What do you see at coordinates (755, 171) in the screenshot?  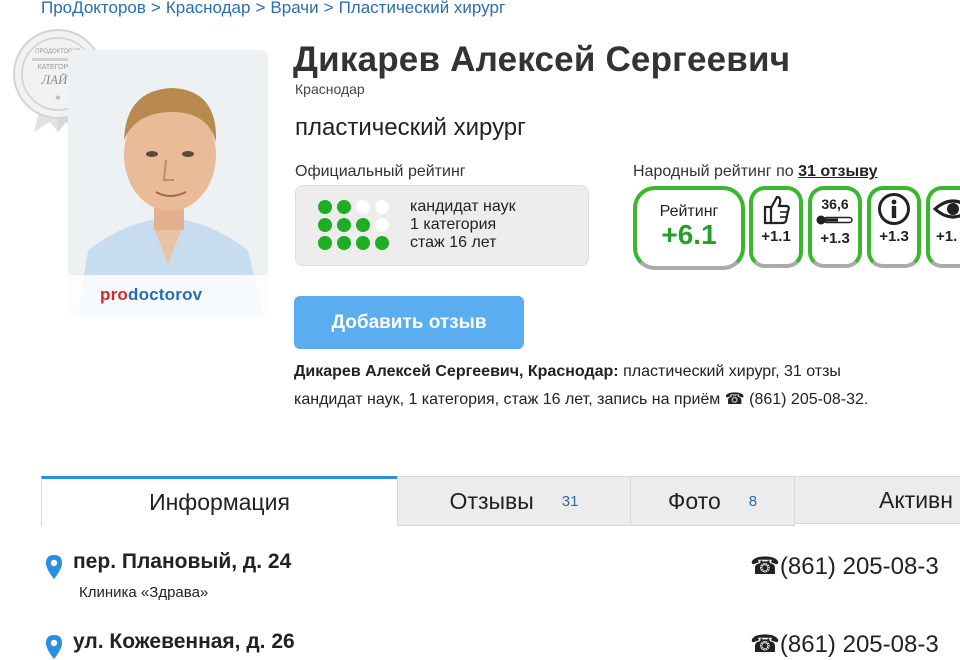 I see `popular-rating-title: Народный рейтинг по 31 отзыву` at bounding box center [755, 171].